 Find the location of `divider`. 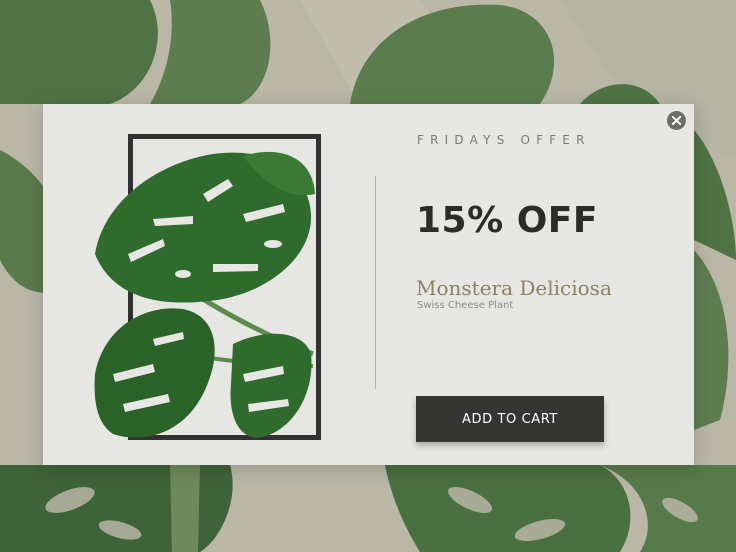

divider is located at coordinates (375, 282).